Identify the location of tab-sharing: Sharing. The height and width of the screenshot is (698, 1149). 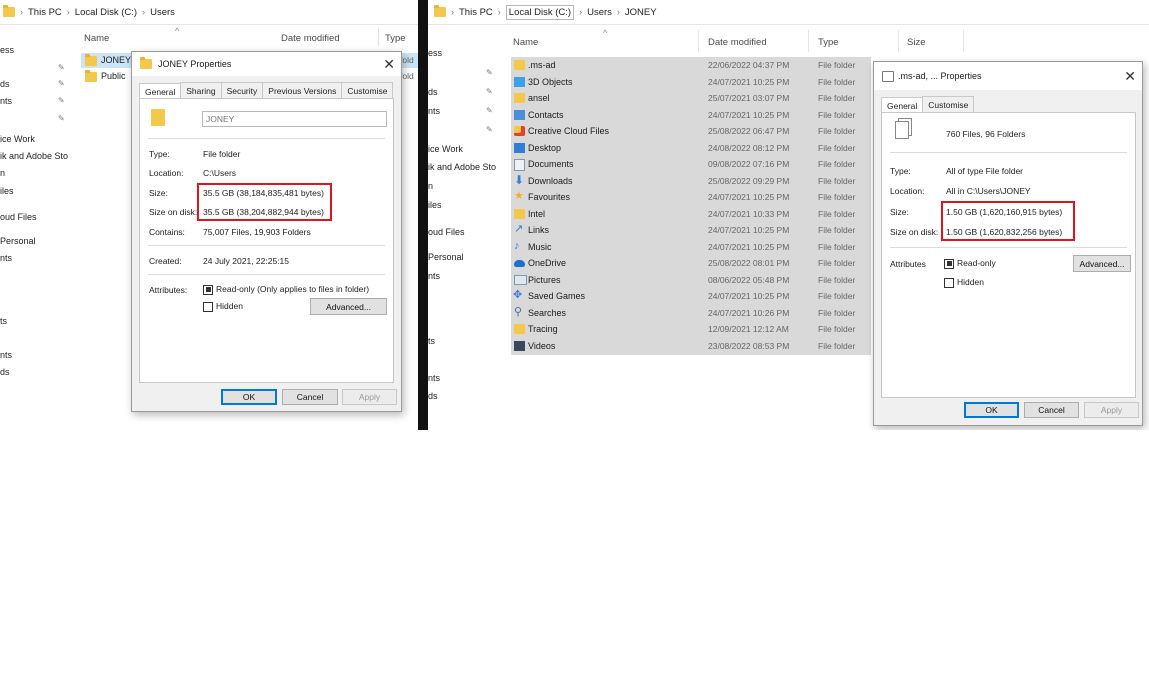
(201, 90).